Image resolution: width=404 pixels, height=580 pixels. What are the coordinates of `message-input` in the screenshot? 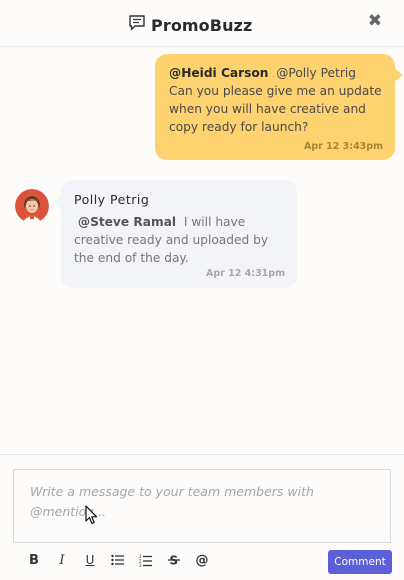 It's located at (202, 506).